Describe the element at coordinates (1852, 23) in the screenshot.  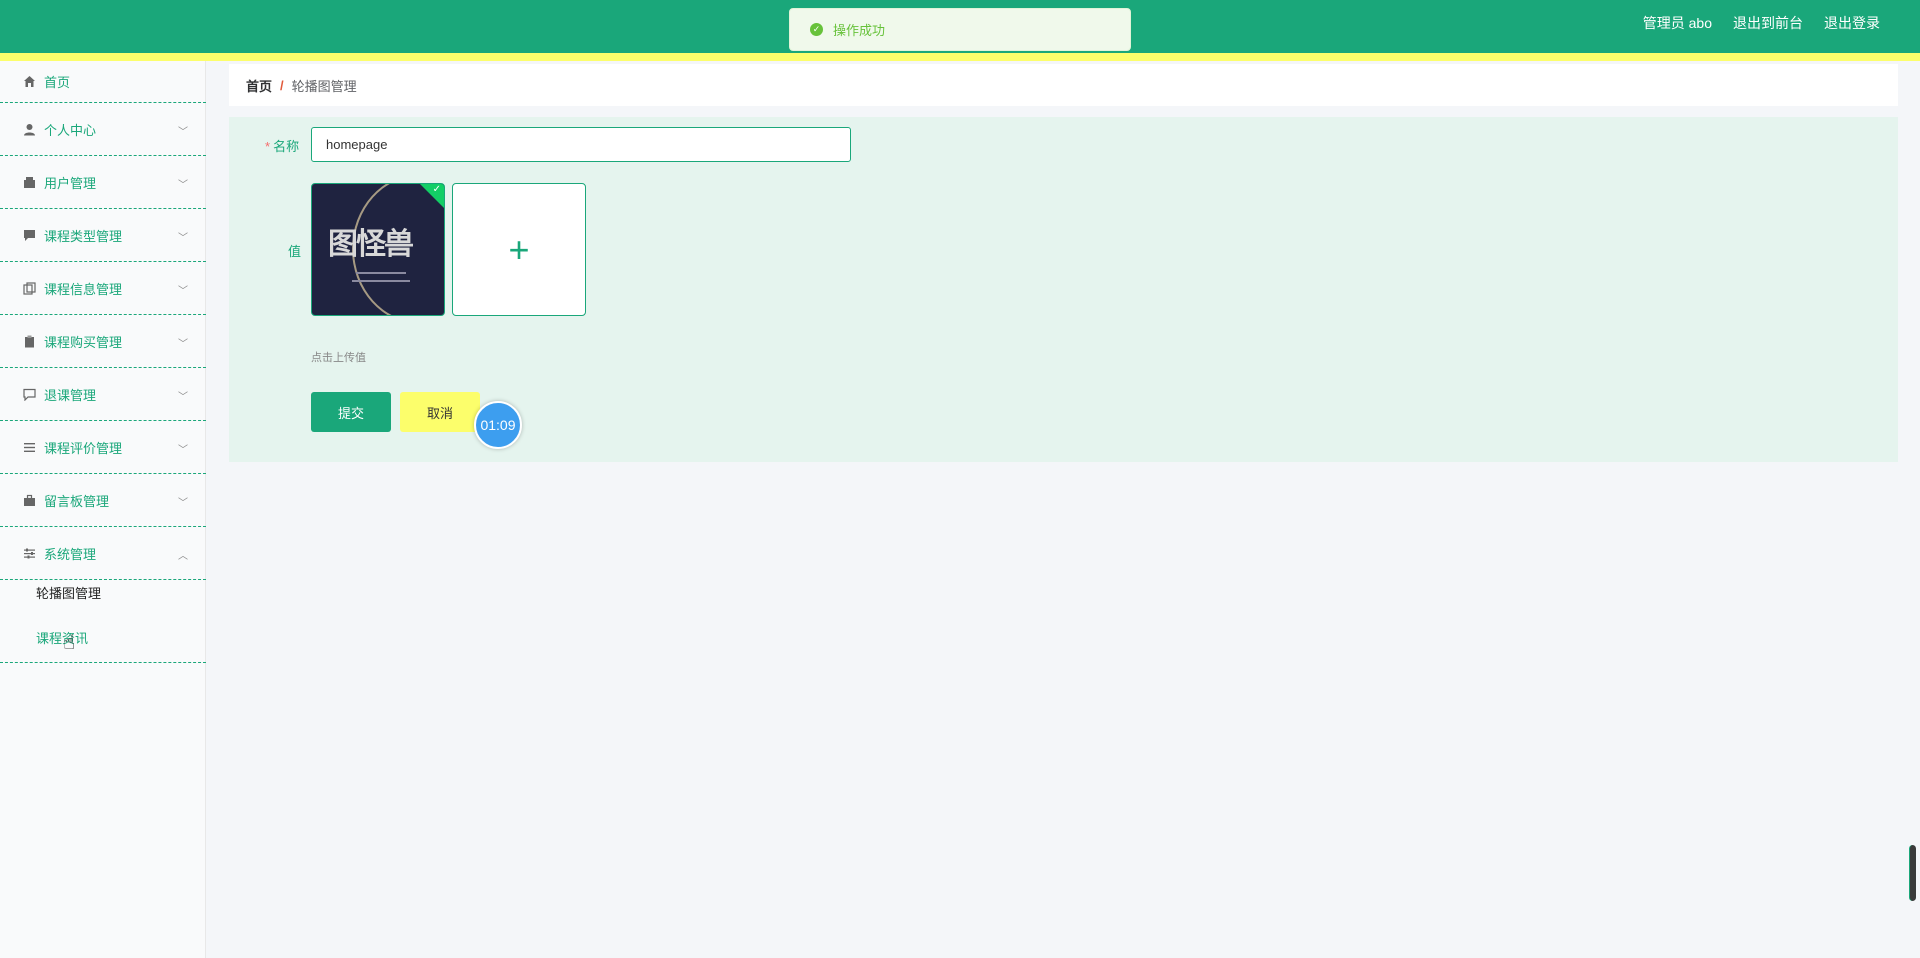
I see `logout-link: 退出登录` at that location.